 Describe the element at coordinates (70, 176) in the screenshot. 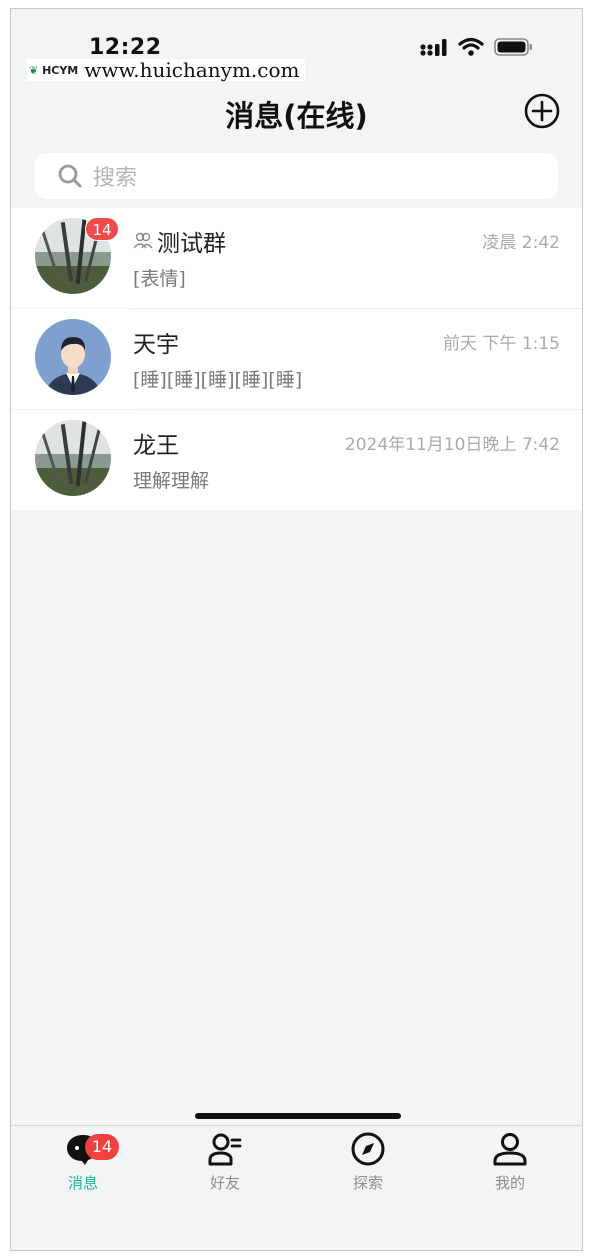

I see `search-icon` at that location.